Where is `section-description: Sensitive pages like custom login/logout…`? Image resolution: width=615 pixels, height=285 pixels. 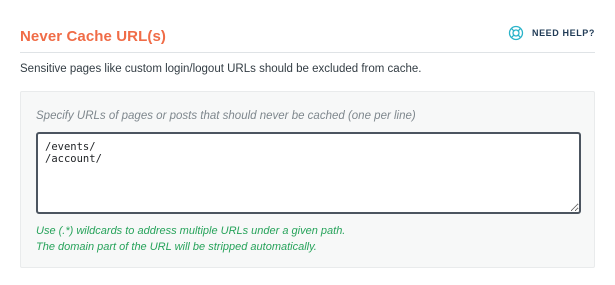 section-description: Sensitive pages like custom login/logout… is located at coordinates (221, 69).